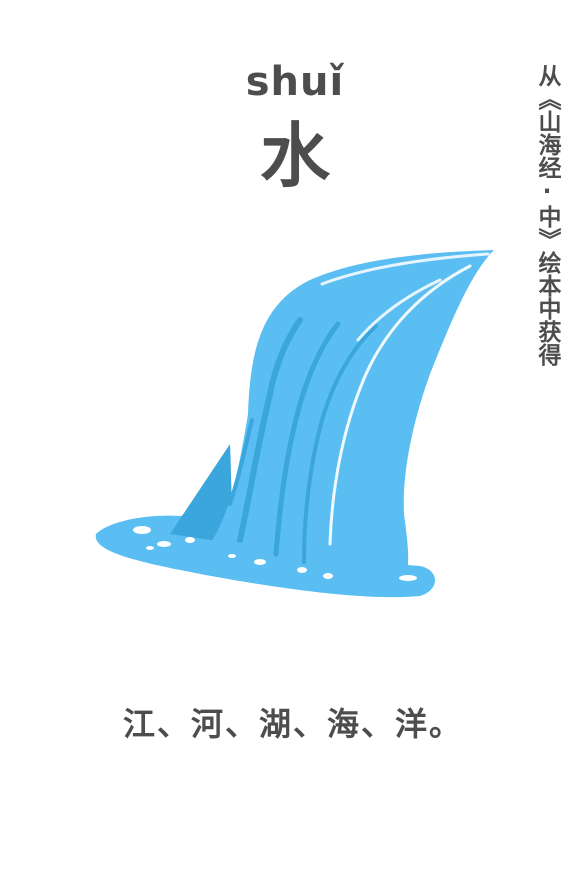  I want to click on pinyin-label: shuǐ, so click(295, 82).